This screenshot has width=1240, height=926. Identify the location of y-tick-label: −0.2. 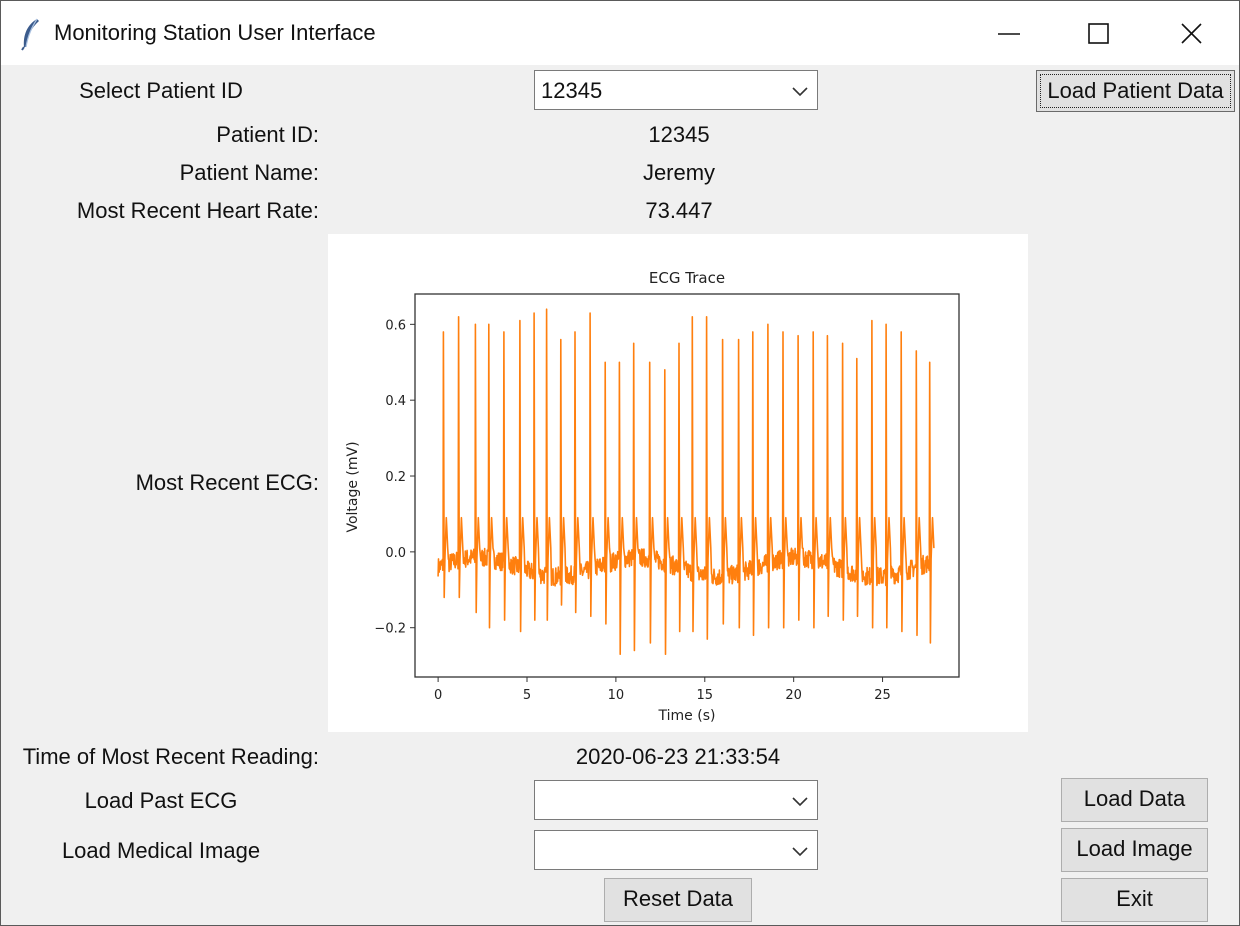
(390, 629).